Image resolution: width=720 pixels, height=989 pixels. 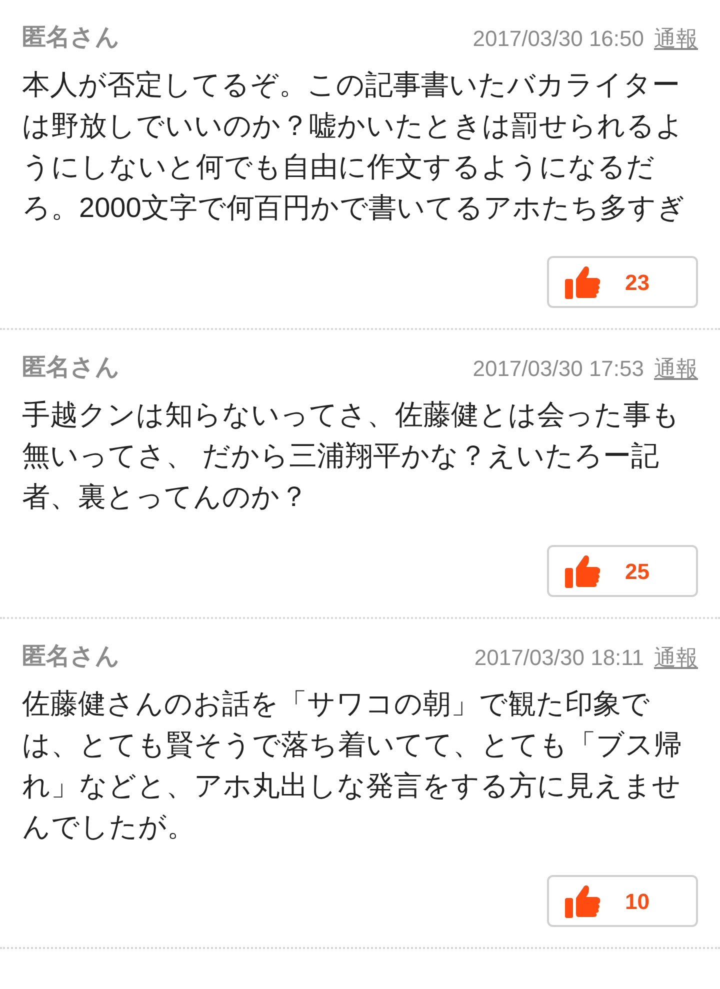 I want to click on like-button: 23, so click(x=622, y=282).